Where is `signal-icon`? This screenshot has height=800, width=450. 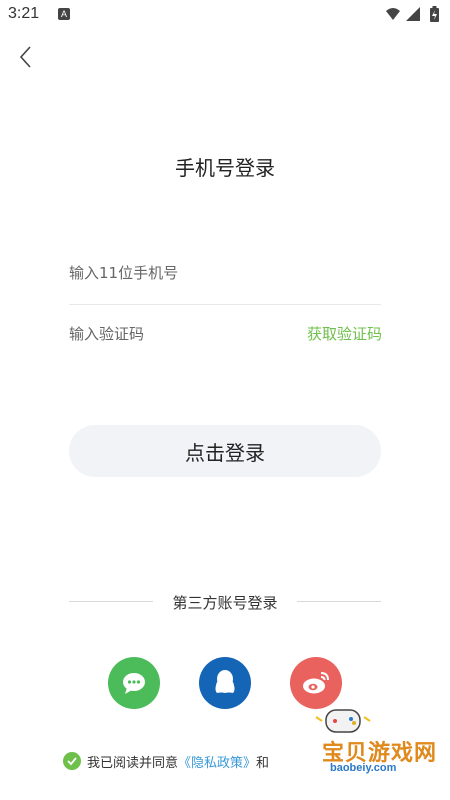
signal-icon is located at coordinates (413, 14).